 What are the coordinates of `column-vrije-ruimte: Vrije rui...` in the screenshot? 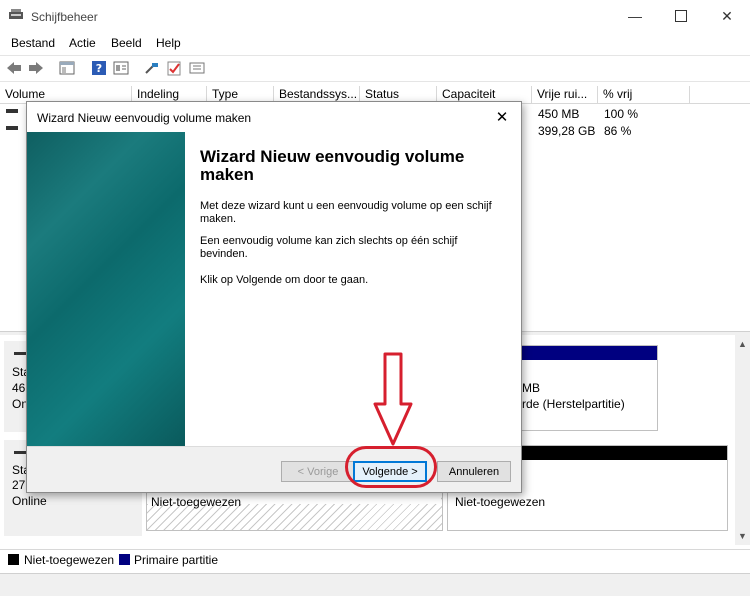 It's located at (565, 94).